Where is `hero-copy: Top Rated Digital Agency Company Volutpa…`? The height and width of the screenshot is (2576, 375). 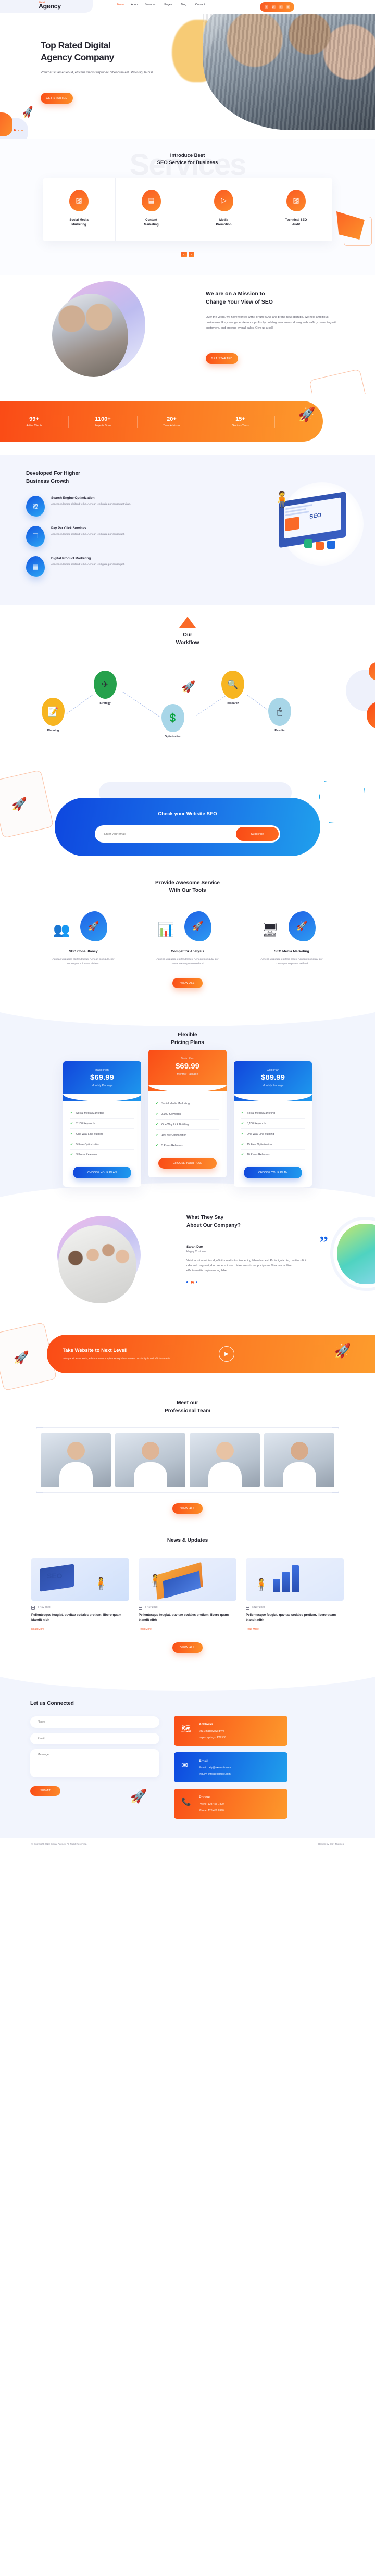
hero-copy: Top Rated Digital Agency Company Volutpa… is located at coordinates (108, 58).